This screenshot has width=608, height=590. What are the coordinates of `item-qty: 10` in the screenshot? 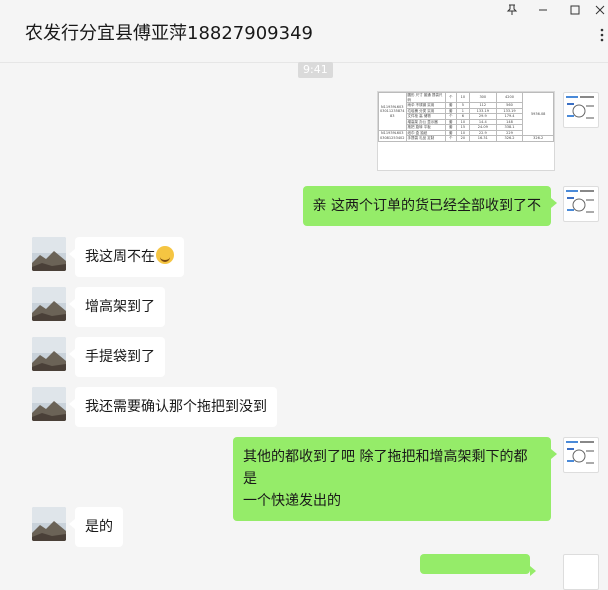 It's located at (462, 97).